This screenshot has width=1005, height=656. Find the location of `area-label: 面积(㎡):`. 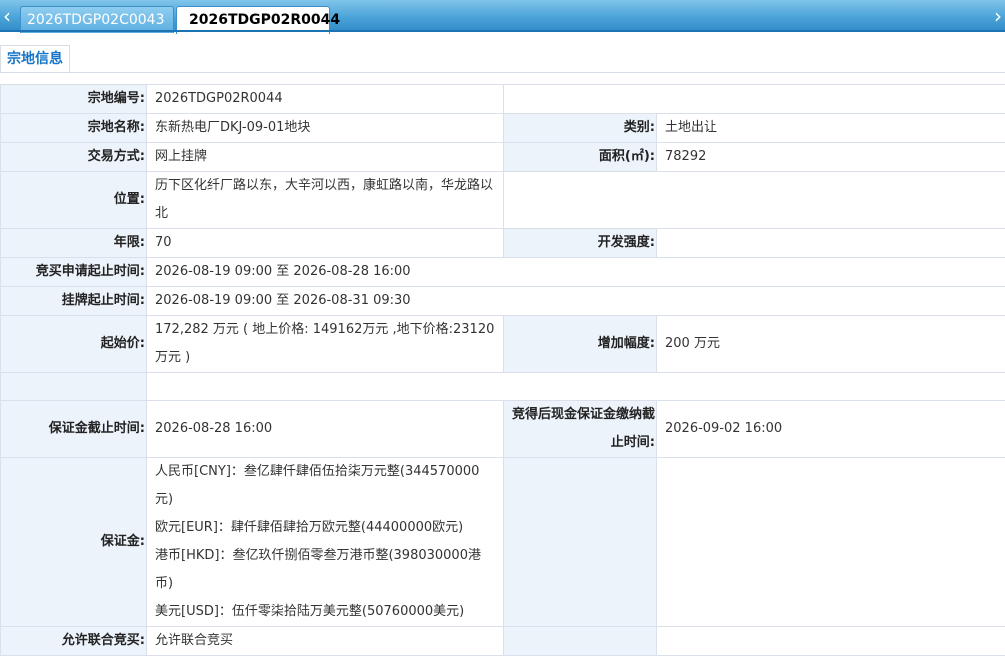

area-label: 面积(㎡): is located at coordinates (580, 157).